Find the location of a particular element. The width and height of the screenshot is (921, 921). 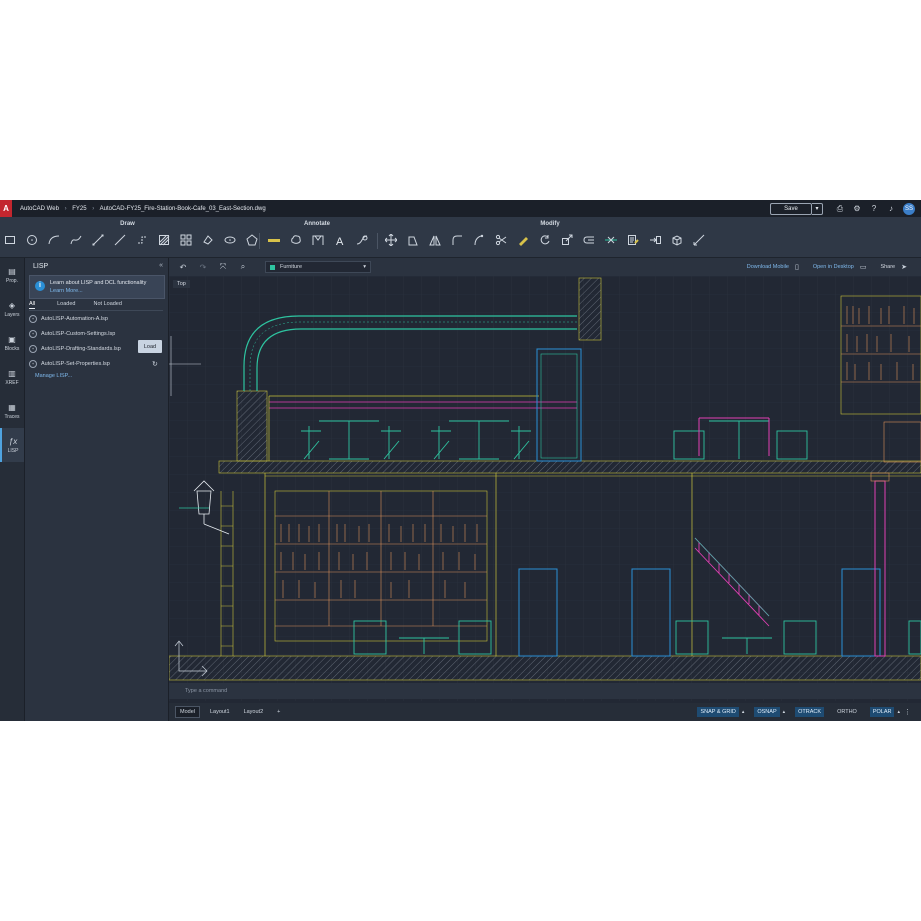

ortho-toggle: ORTHO is located at coordinates (847, 712).